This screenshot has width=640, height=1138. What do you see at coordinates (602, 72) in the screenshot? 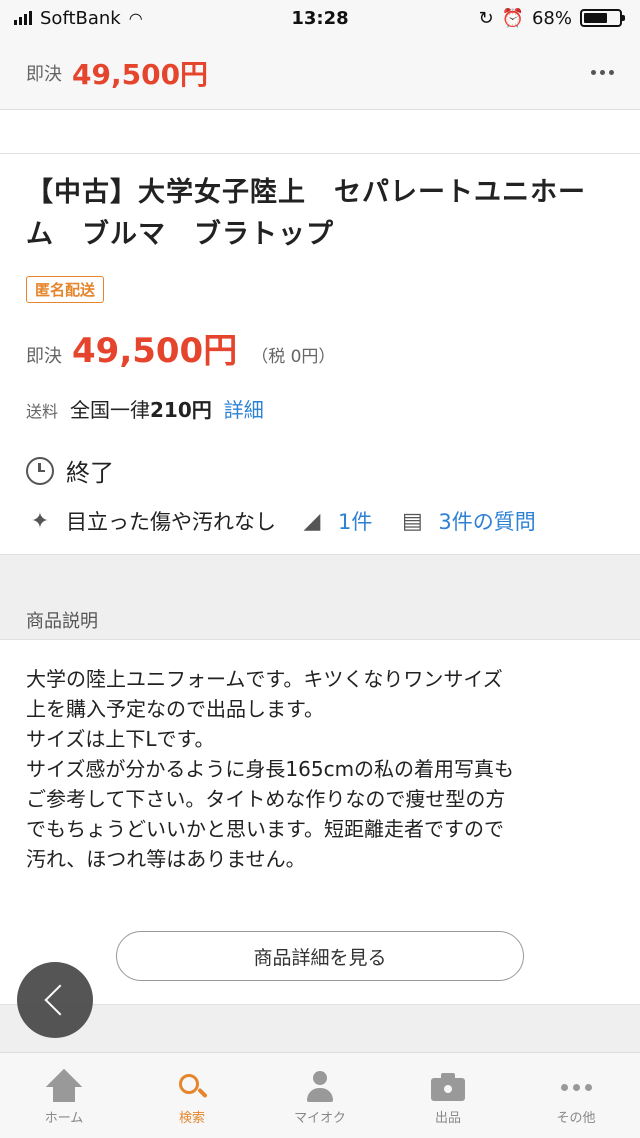
I see `more-options-icon` at bounding box center [602, 72].